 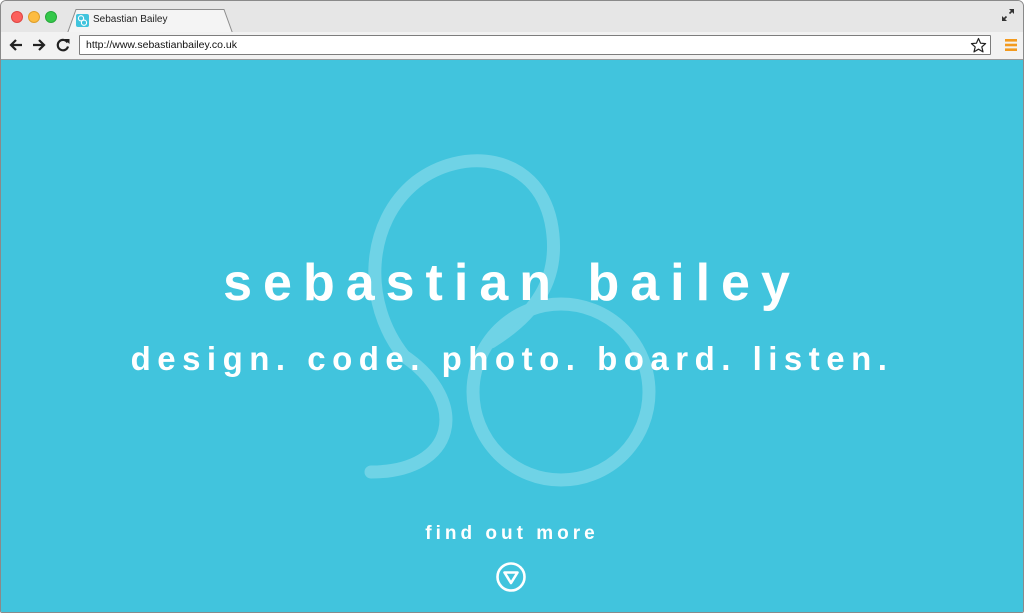 What do you see at coordinates (39, 45) in the screenshot?
I see `arrow-right-icon` at bounding box center [39, 45].